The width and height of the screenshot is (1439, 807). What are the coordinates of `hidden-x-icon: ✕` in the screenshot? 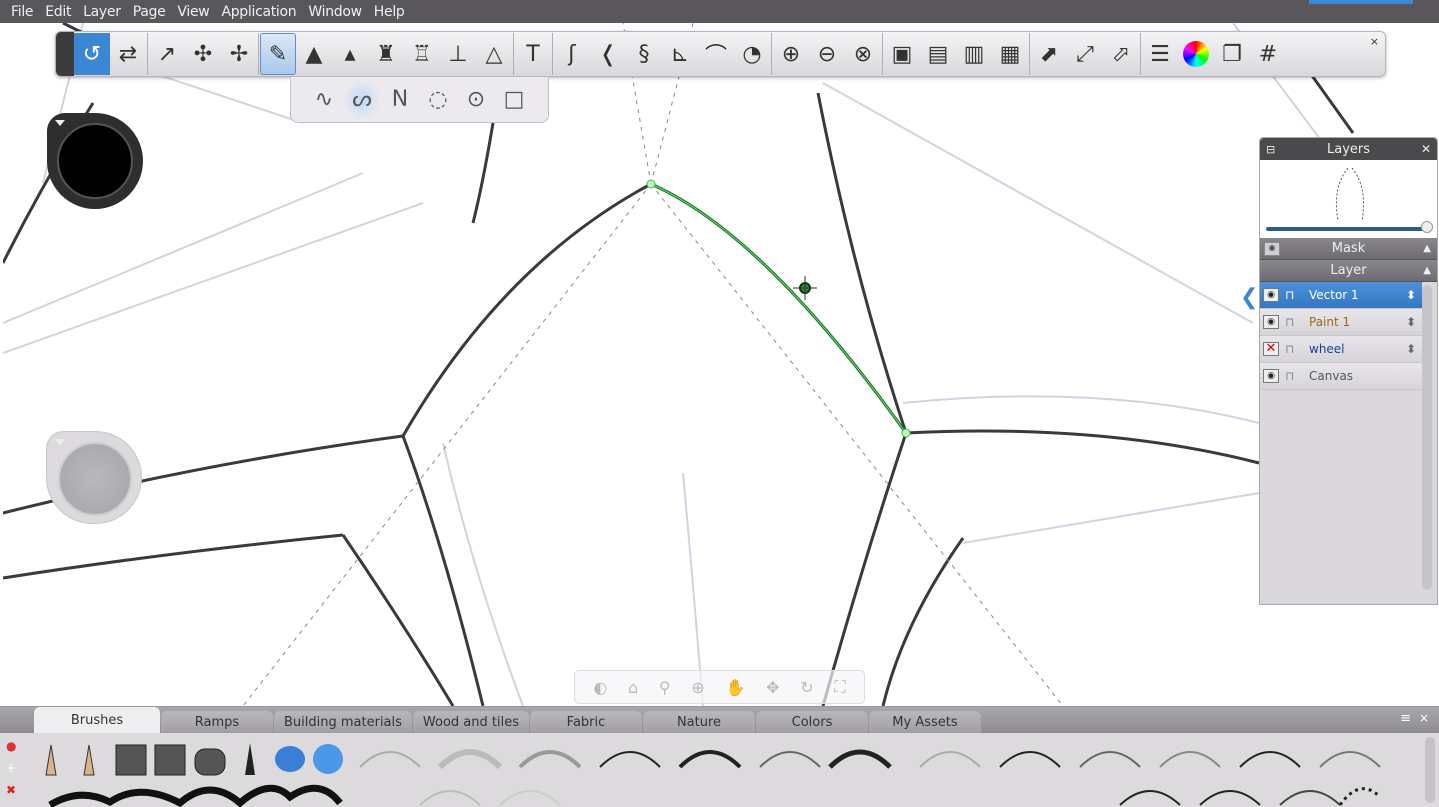 It's located at (1271, 349).